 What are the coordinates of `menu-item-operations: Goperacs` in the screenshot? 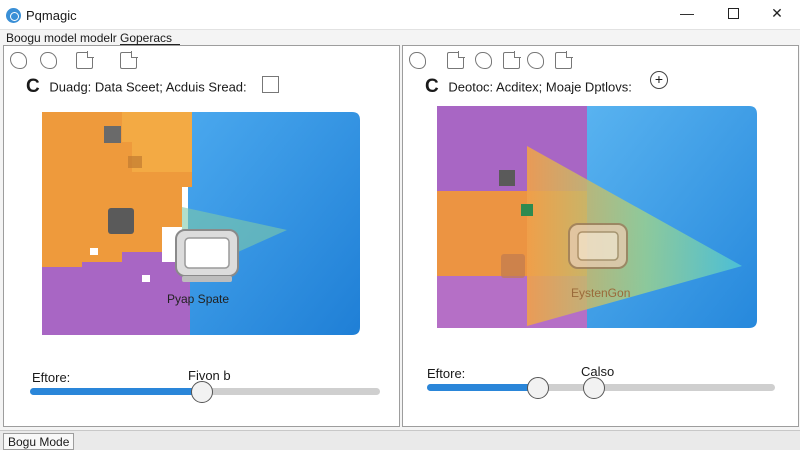 It's located at (150, 38).